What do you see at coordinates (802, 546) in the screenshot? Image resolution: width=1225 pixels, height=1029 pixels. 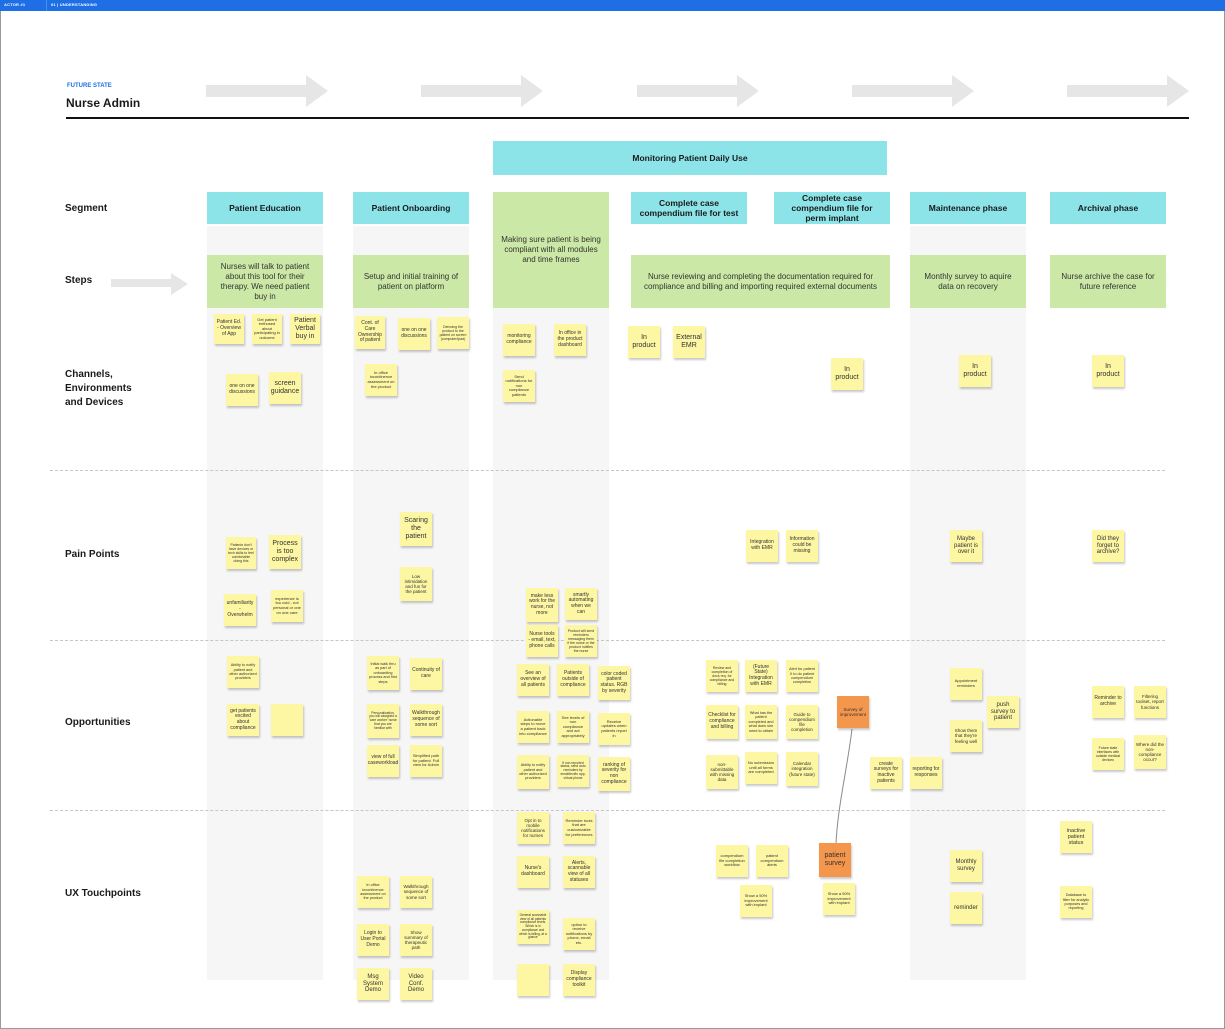 I see `sticky-note: Information could be missing` at bounding box center [802, 546].